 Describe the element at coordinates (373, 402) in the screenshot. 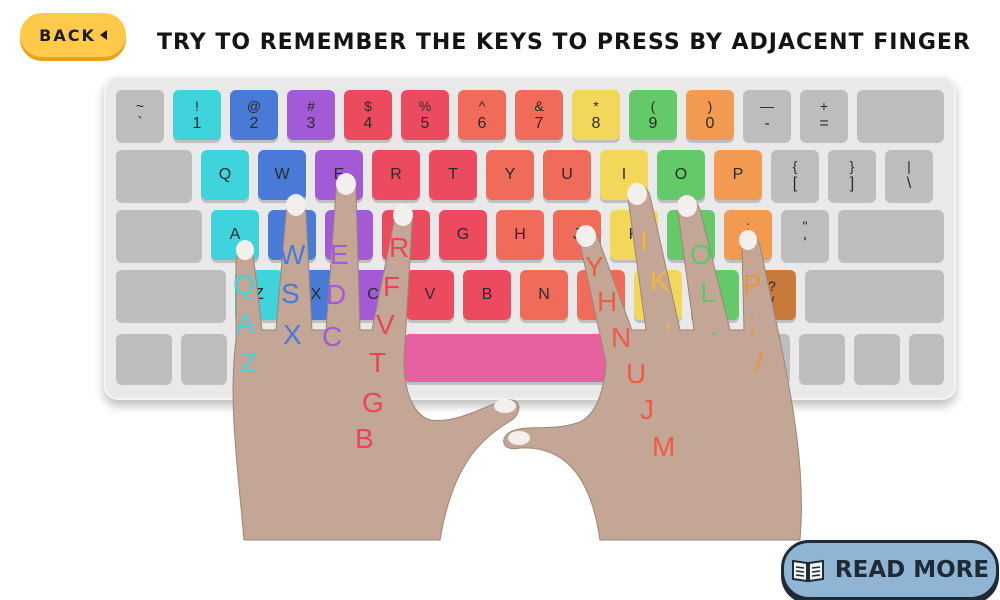

I see `finger-letter: G` at that location.